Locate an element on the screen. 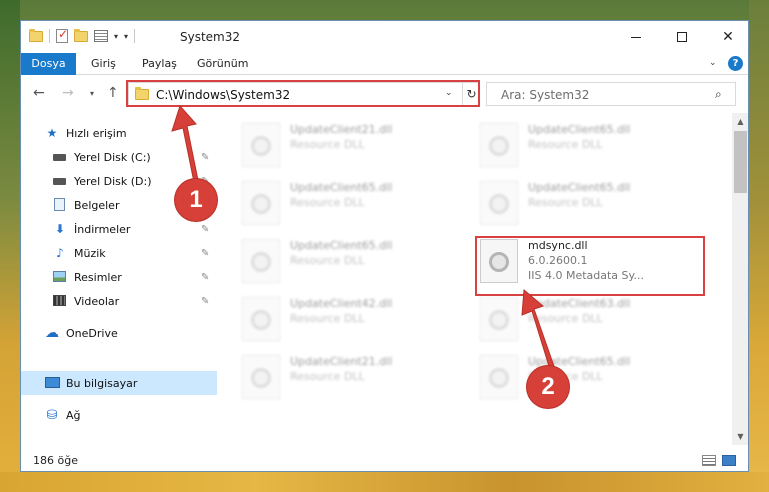 This screenshot has height=492, width=769. ribbon-tabs: Dosya Giriş Paylaş Görünüm ⌄ ? is located at coordinates (384, 64).